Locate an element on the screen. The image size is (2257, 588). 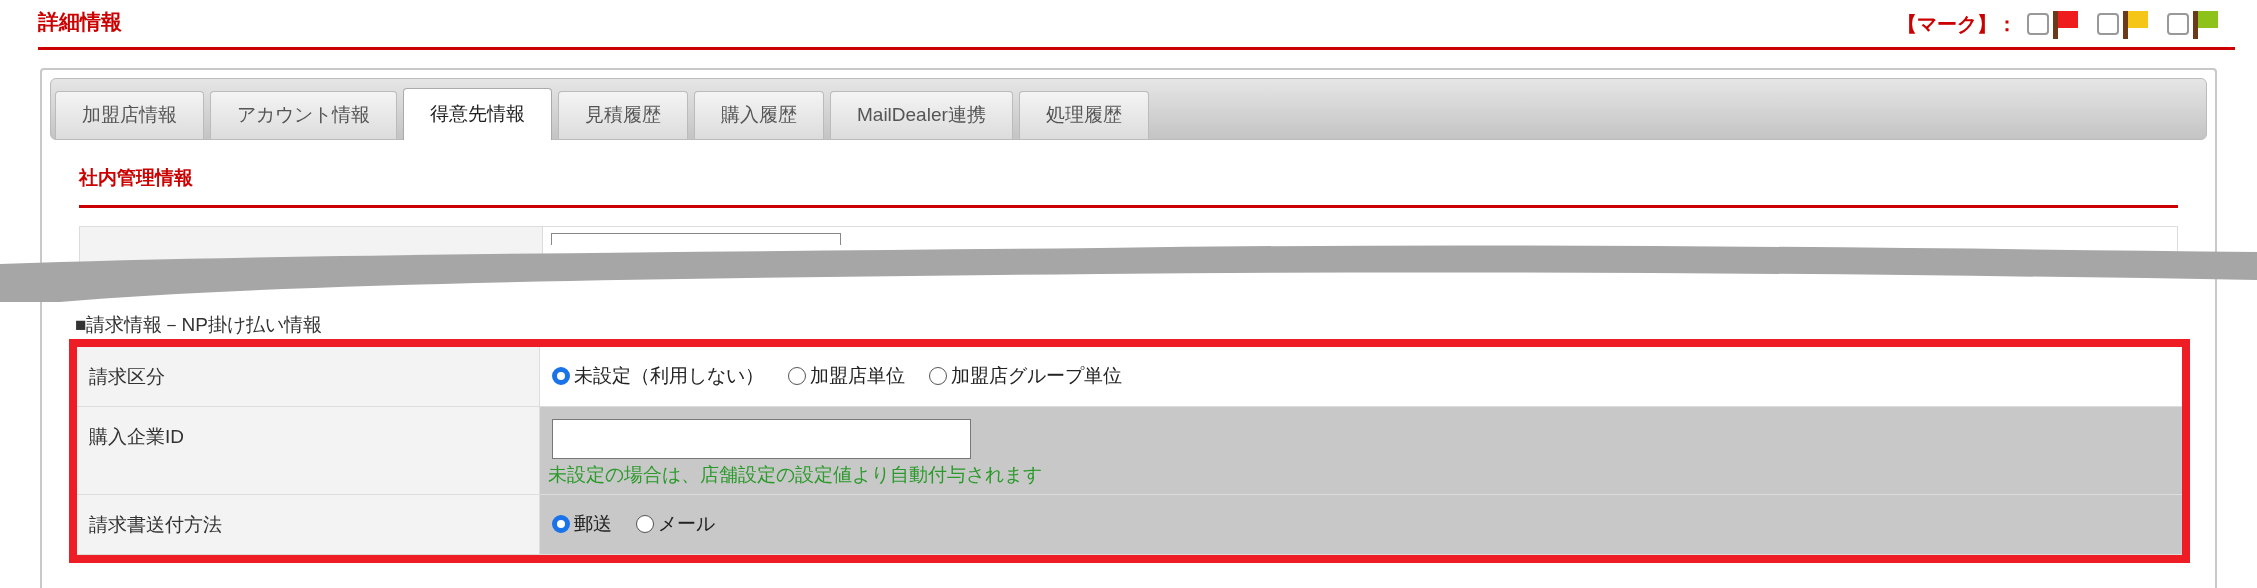
tab: 得意先情報 is located at coordinates (477, 114).